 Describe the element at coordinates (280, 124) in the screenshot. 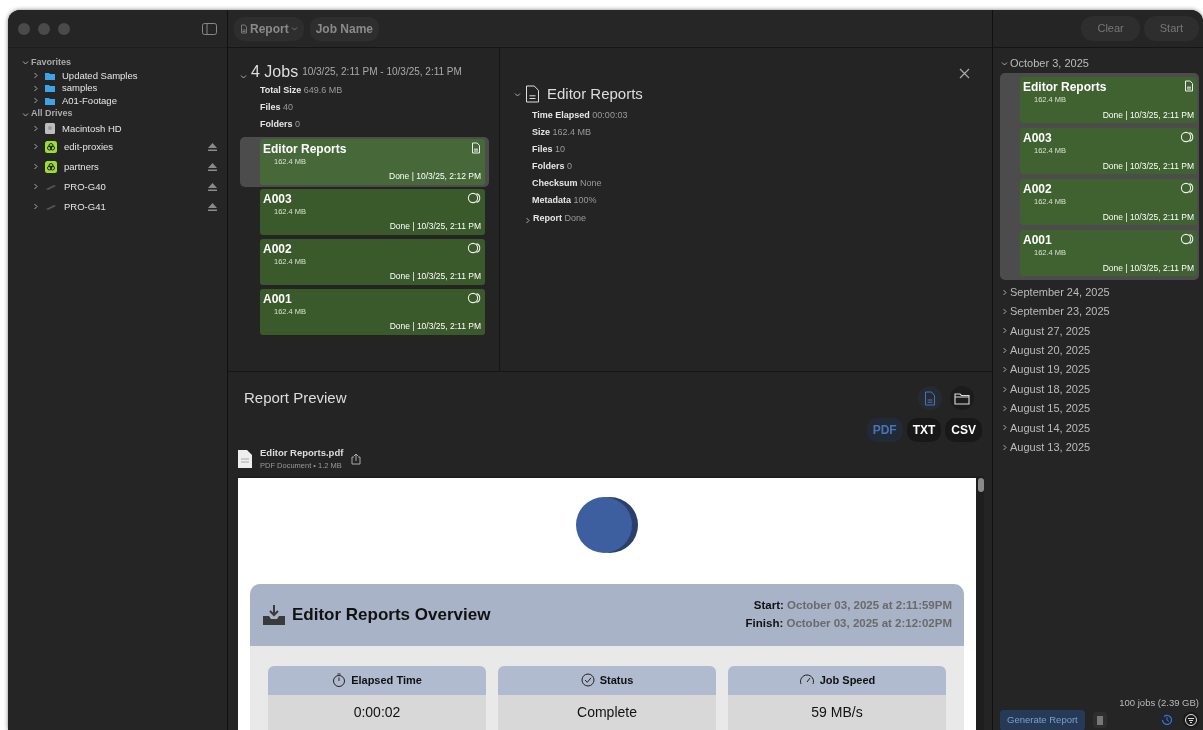

I see `job-stat: Folders 0` at that location.